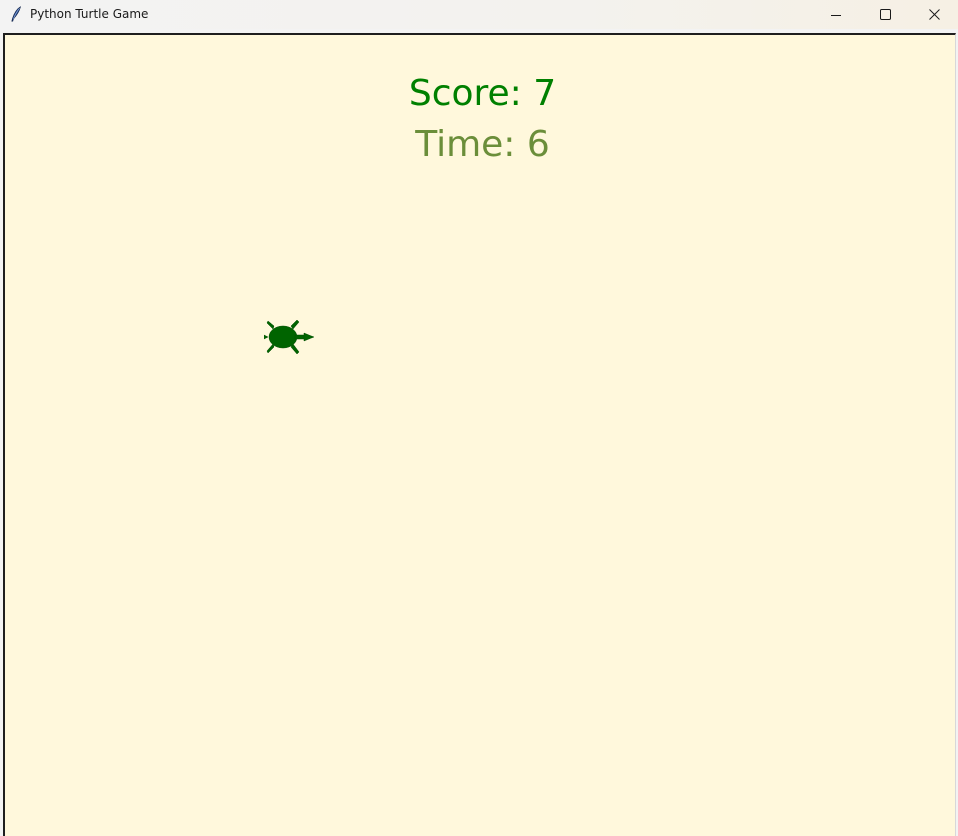 The image size is (958, 836). What do you see at coordinates (482, 93) in the screenshot?
I see `score-label: Score: 7` at bounding box center [482, 93].